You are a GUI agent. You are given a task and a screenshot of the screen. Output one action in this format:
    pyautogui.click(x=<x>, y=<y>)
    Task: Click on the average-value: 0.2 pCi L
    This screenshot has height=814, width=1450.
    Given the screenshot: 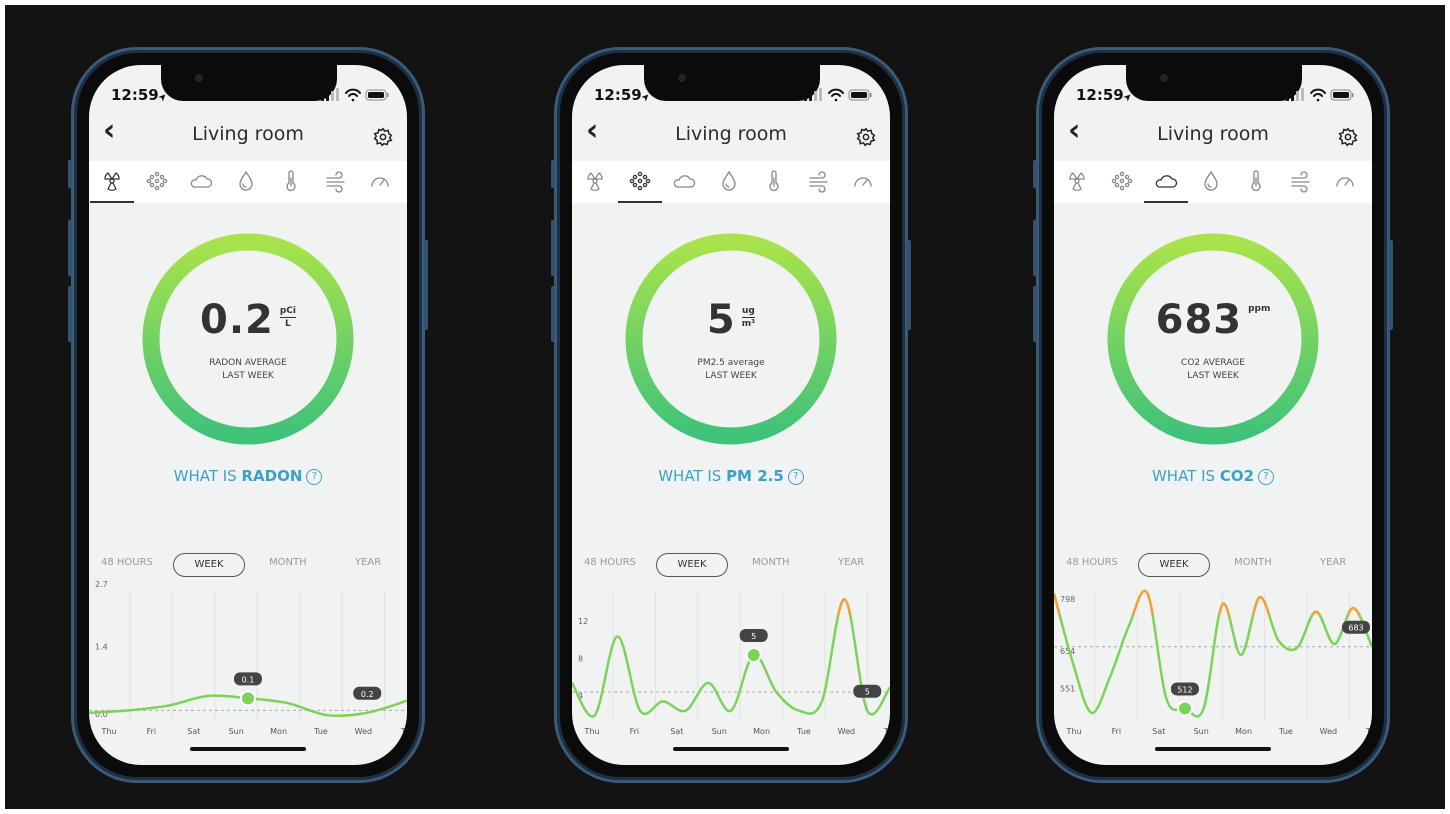 What is the action you would take?
    pyautogui.click(x=248, y=320)
    